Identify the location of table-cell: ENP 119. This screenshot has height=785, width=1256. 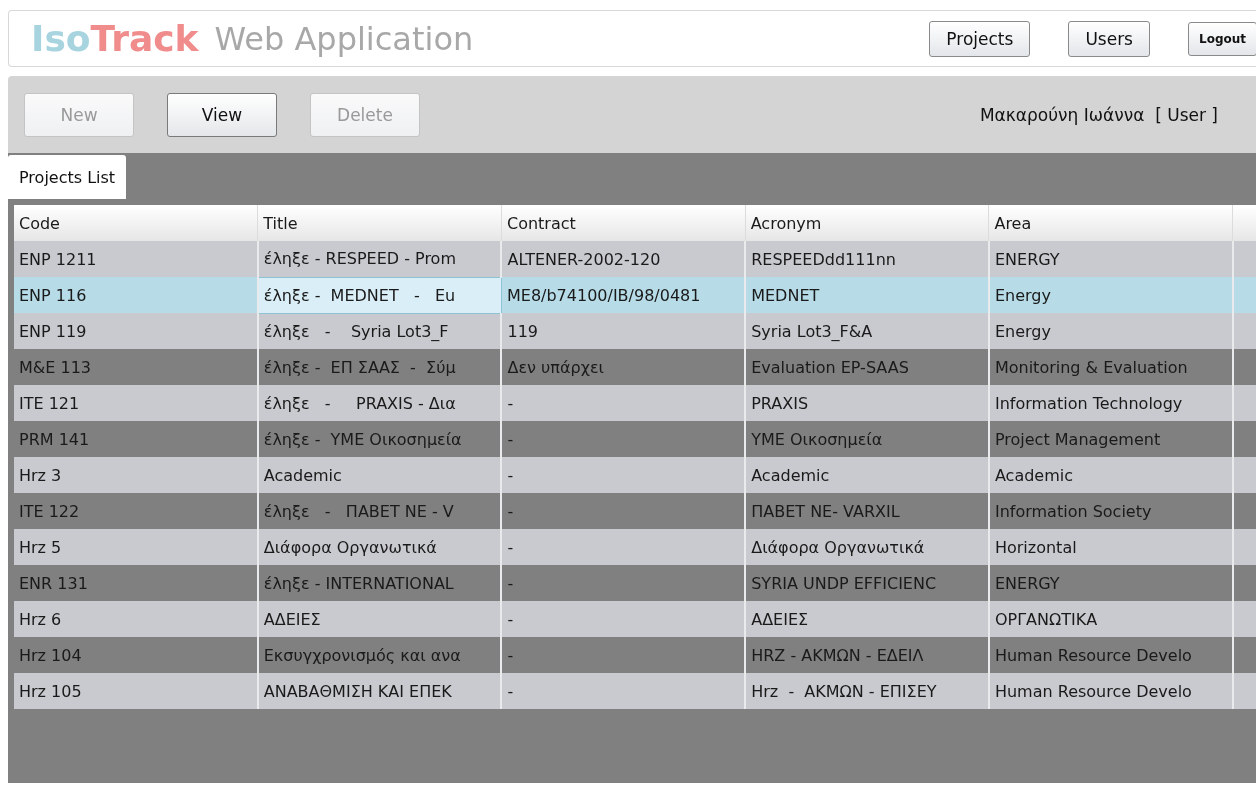
(136, 331).